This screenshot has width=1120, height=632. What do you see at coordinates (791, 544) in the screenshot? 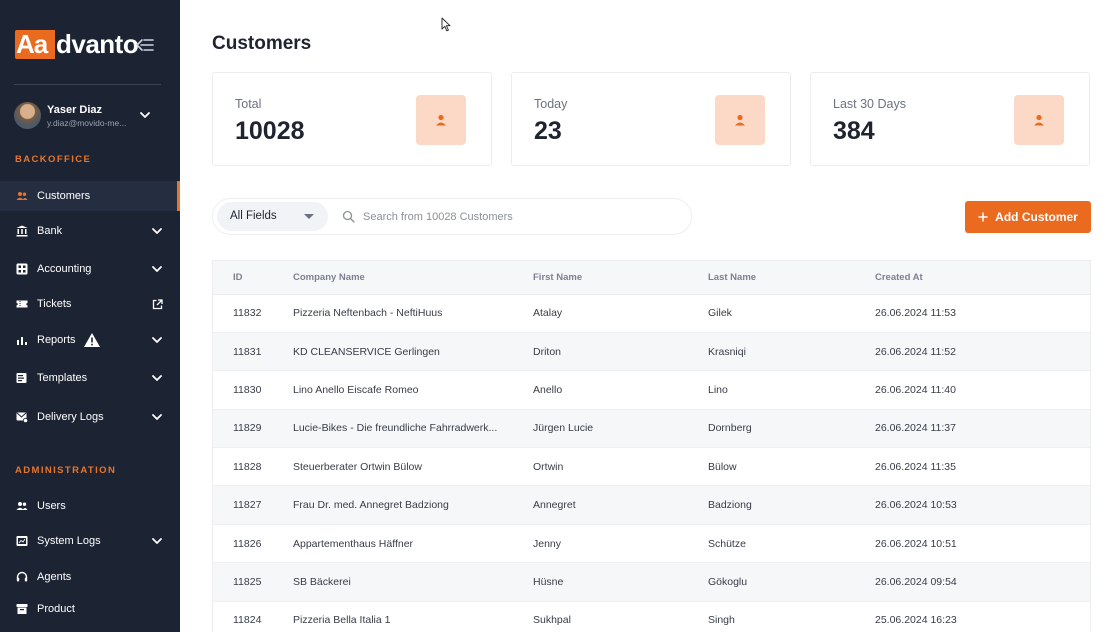
I see `cell-last-name: Schütze` at bounding box center [791, 544].